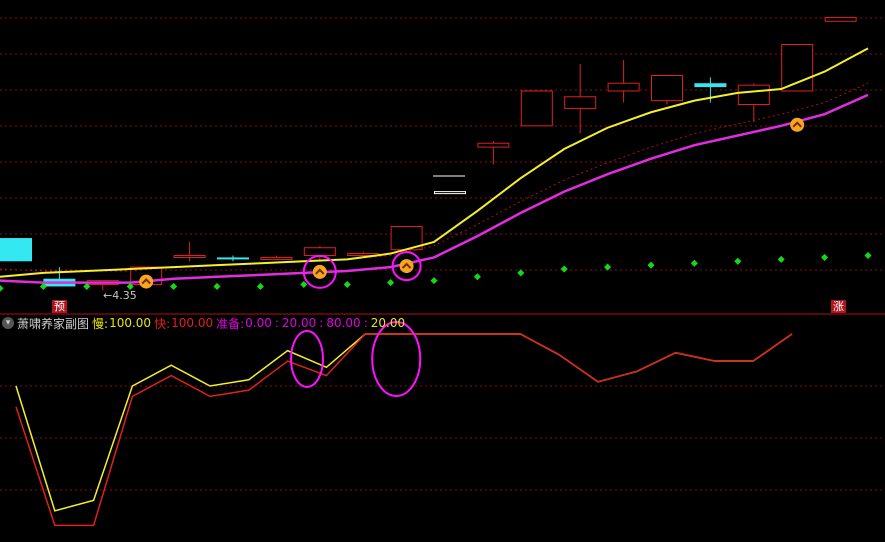 This screenshot has height=542, width=885. I want to click on fast-label: 快:, so click(162, 323).